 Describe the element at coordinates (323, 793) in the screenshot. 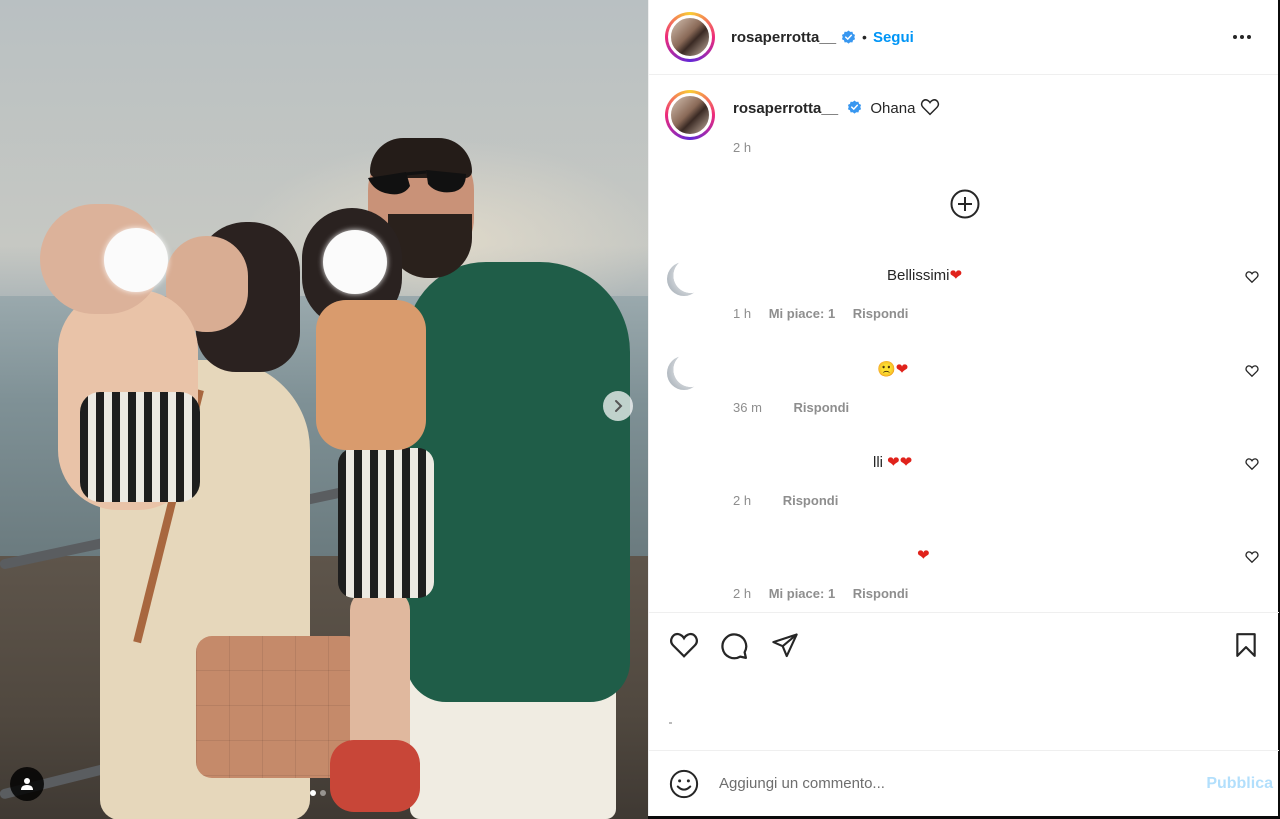

I see `carousel-dot` at that location.